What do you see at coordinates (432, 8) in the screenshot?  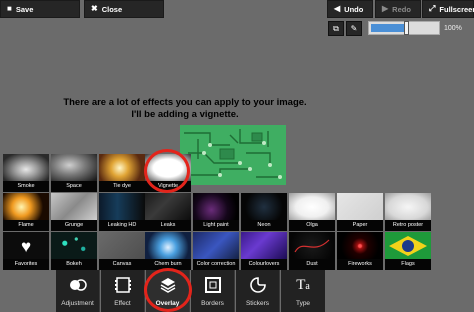 I see `fullscreen-icon: ⤢` at bounding box center [432, 8].